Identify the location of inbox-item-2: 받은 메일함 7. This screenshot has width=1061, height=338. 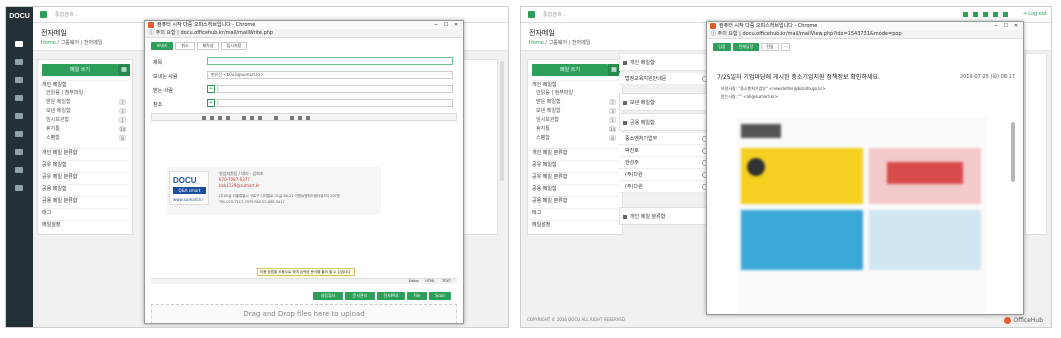
(577, 102).